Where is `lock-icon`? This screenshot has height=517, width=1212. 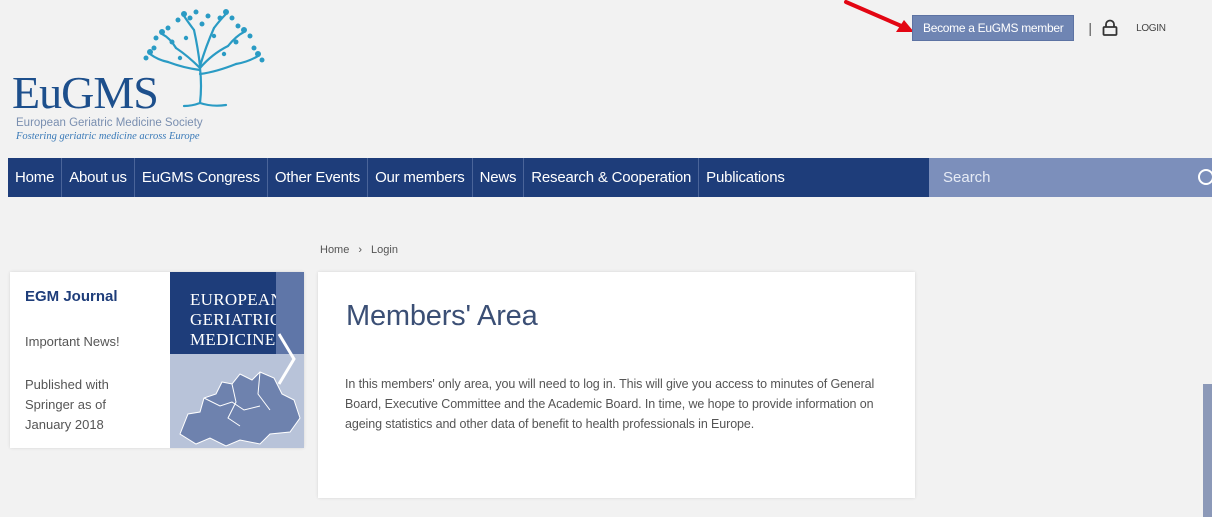
lock-icon is located at coordinates (1110, 28).